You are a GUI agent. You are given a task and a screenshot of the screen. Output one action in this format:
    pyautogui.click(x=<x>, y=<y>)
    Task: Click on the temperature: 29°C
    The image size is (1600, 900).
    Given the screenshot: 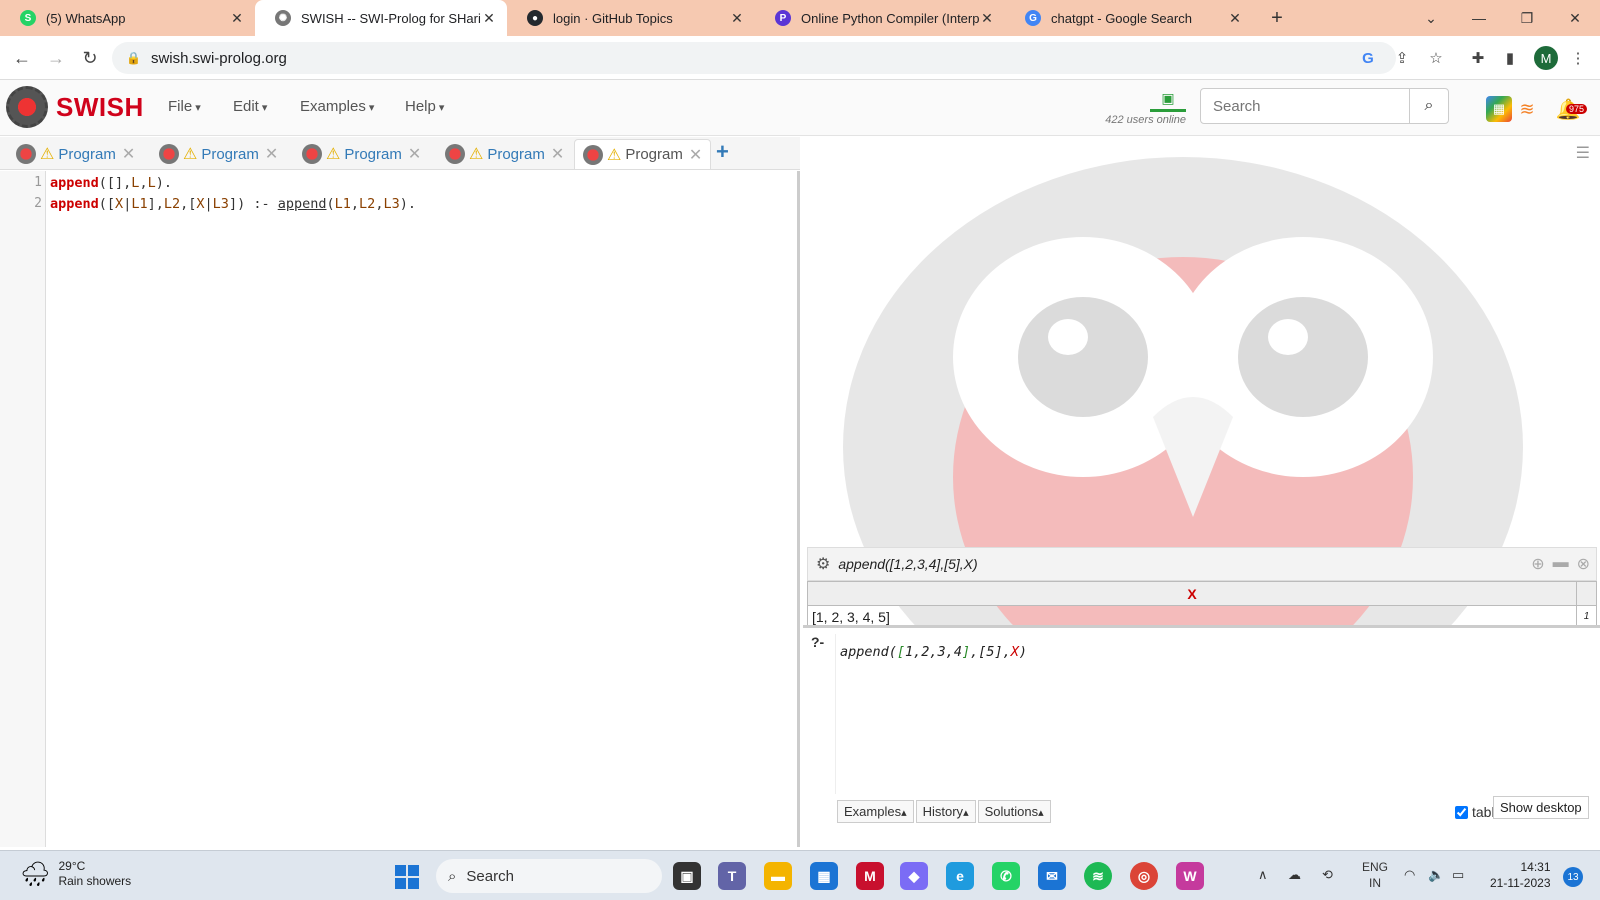 What is the action you would take?
    pyautogui.click(x=72, y=866)
    